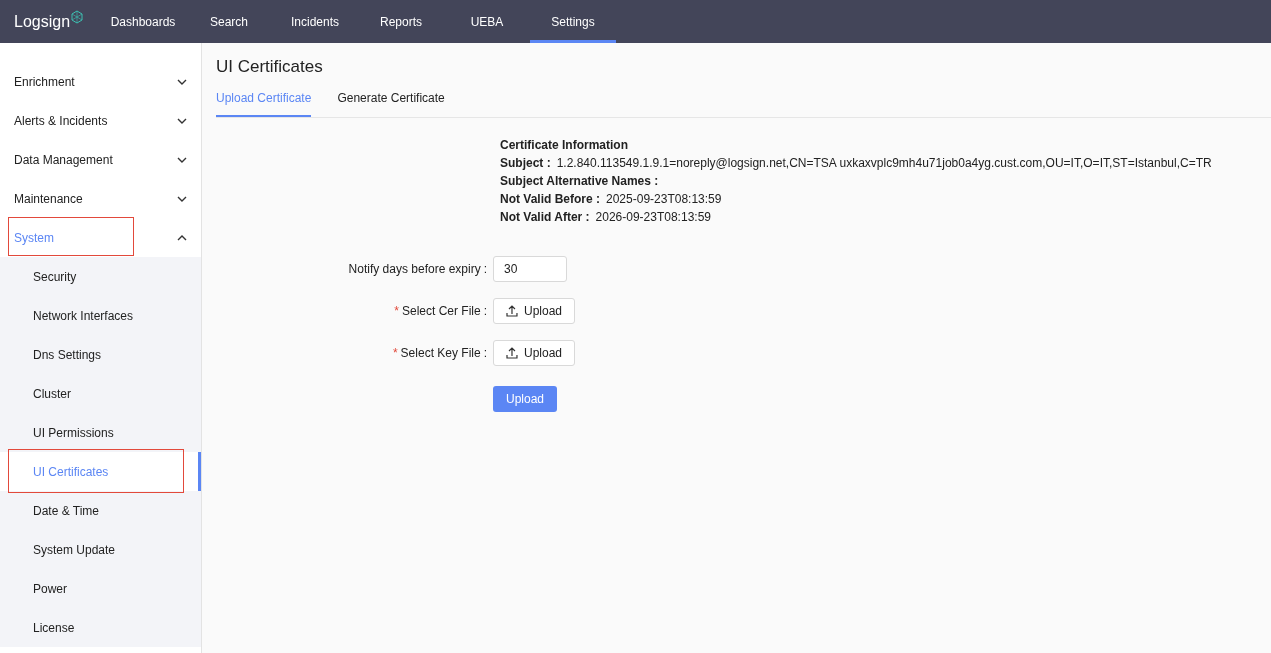 Image resolution: width=1271 pixels, height=653 pixels. What do you see at coordinates (42, 21) in the screenshot?
I see `logo-text: Logsign` at bounding box center [42, 21].